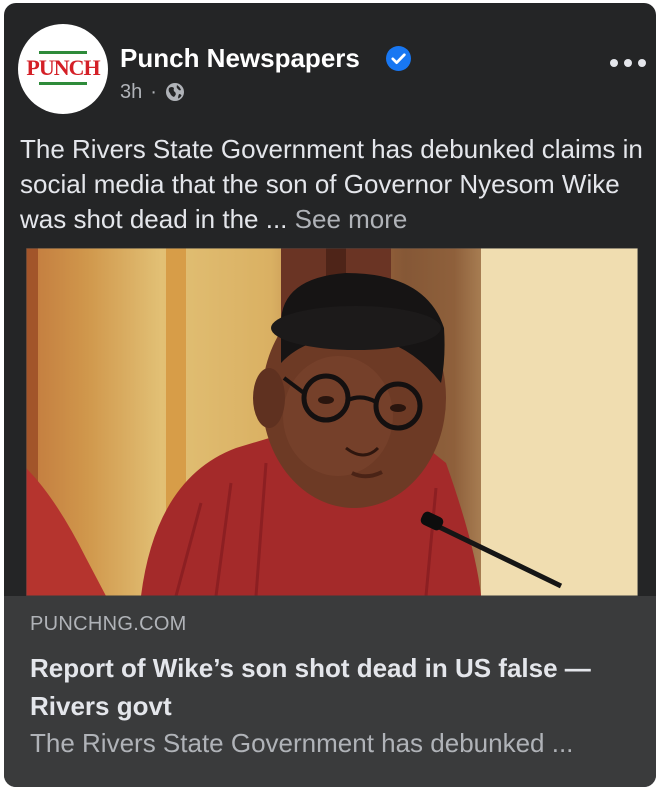  Describe the element at coordinates (108, 624) in the screenshot. I see `link-domain: PUNCHNG.COM` at that location.